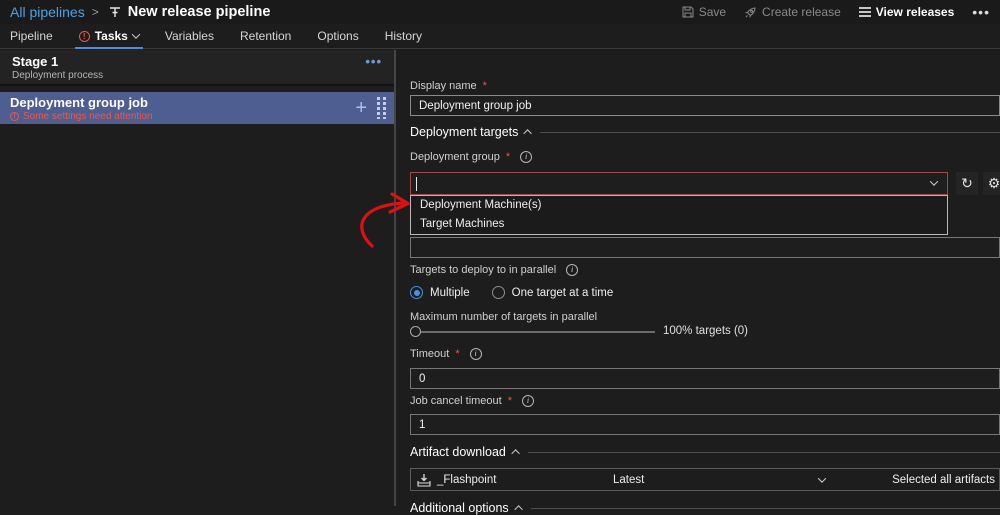 This screenshot has width=1000, height=515. Describe the element at coordinates (945, 480) in the screenshot. I see `artifact-selection: Selected all artifacts` at that location.